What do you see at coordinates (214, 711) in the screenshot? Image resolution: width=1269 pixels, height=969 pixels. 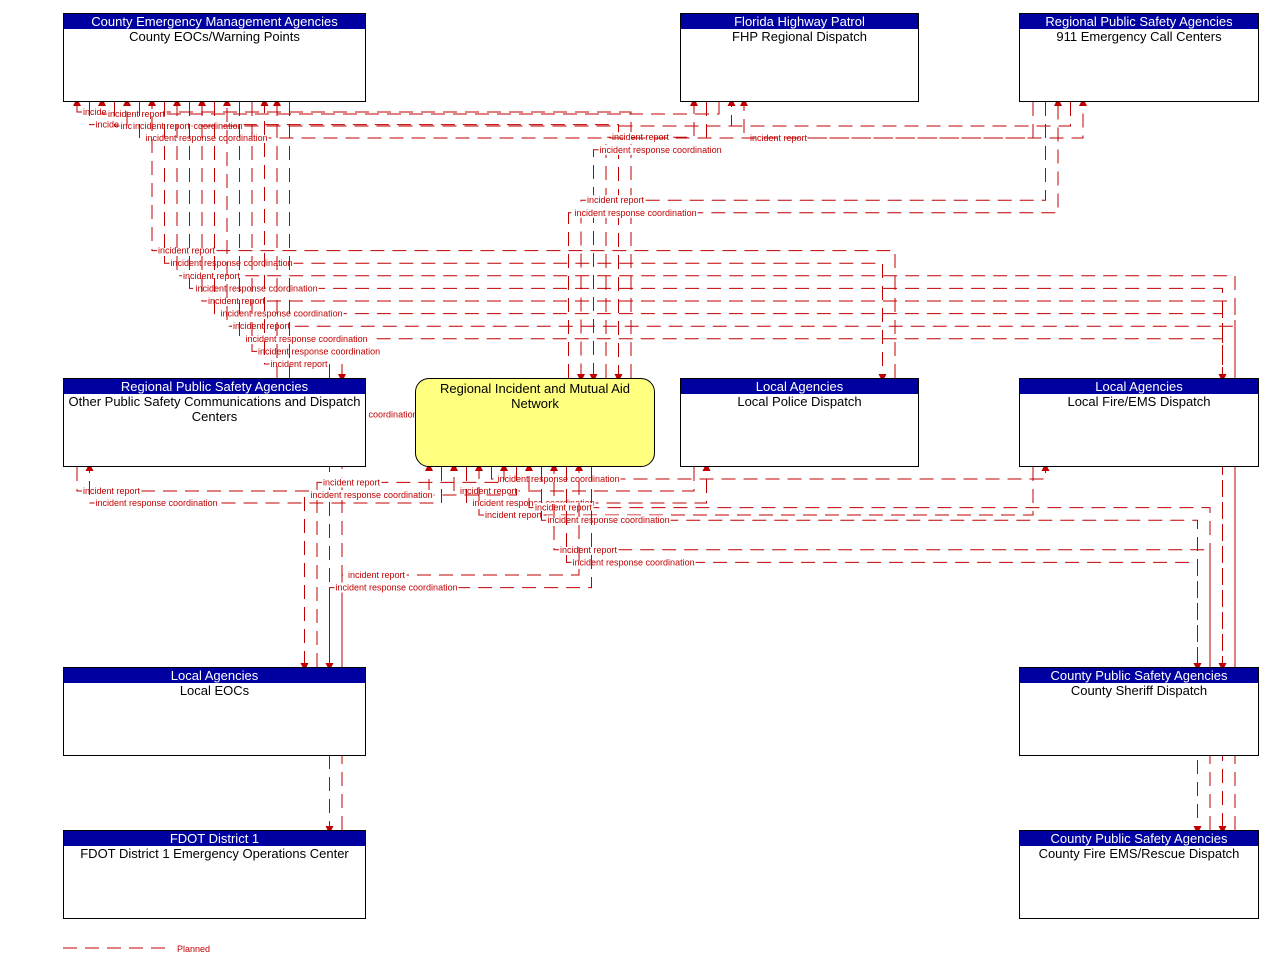 I see `node-local-eocs: Local Agencies Local EOCs` at bounding box center [214, 711].